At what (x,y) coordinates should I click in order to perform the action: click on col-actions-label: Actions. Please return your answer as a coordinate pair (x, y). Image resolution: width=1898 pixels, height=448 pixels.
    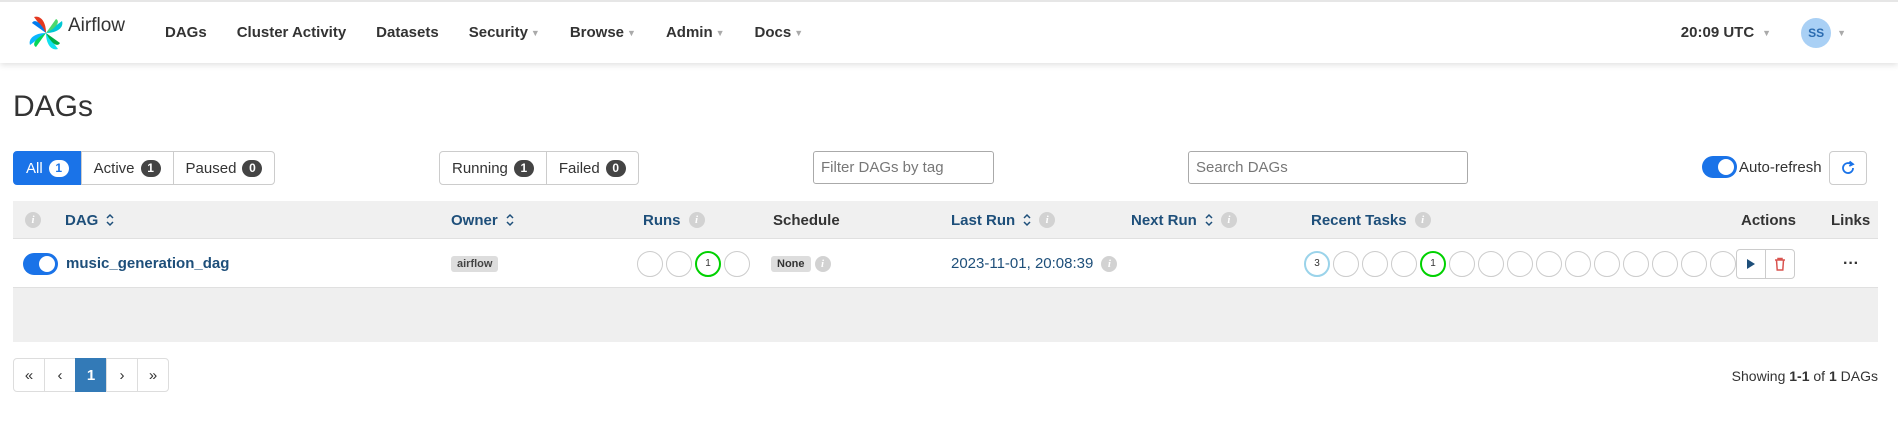
    Looking at the image, I should click on (1769, 220).